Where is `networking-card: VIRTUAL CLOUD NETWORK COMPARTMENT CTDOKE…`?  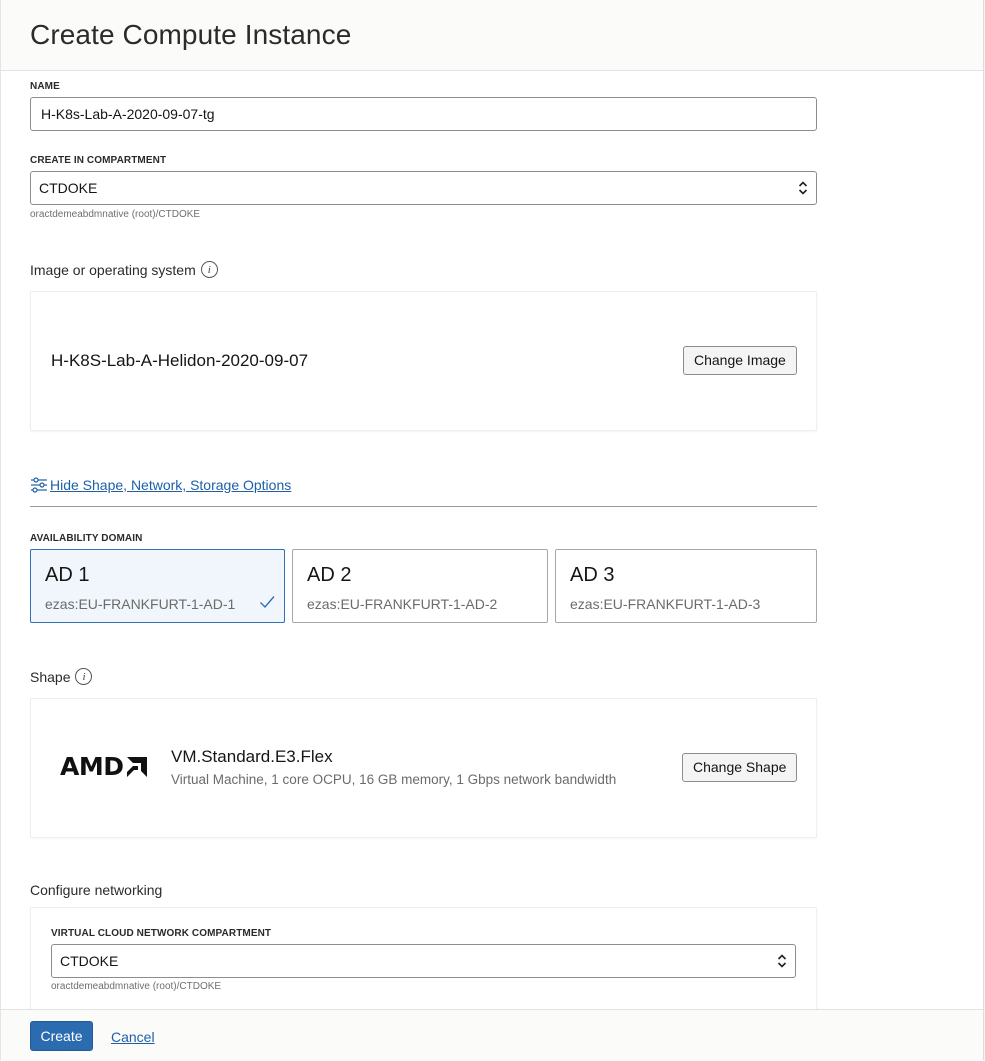
networking-card: VIRTUAL CLOUD NETWORK COMPARTMENT CTDOKE… is located at coordinates (423, 963).